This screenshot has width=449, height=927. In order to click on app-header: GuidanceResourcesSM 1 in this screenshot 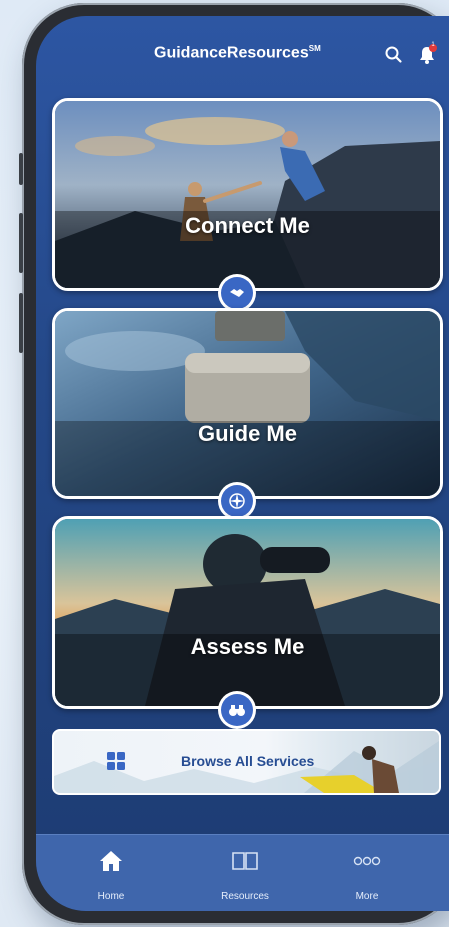, I will do `click(242, 56)`.